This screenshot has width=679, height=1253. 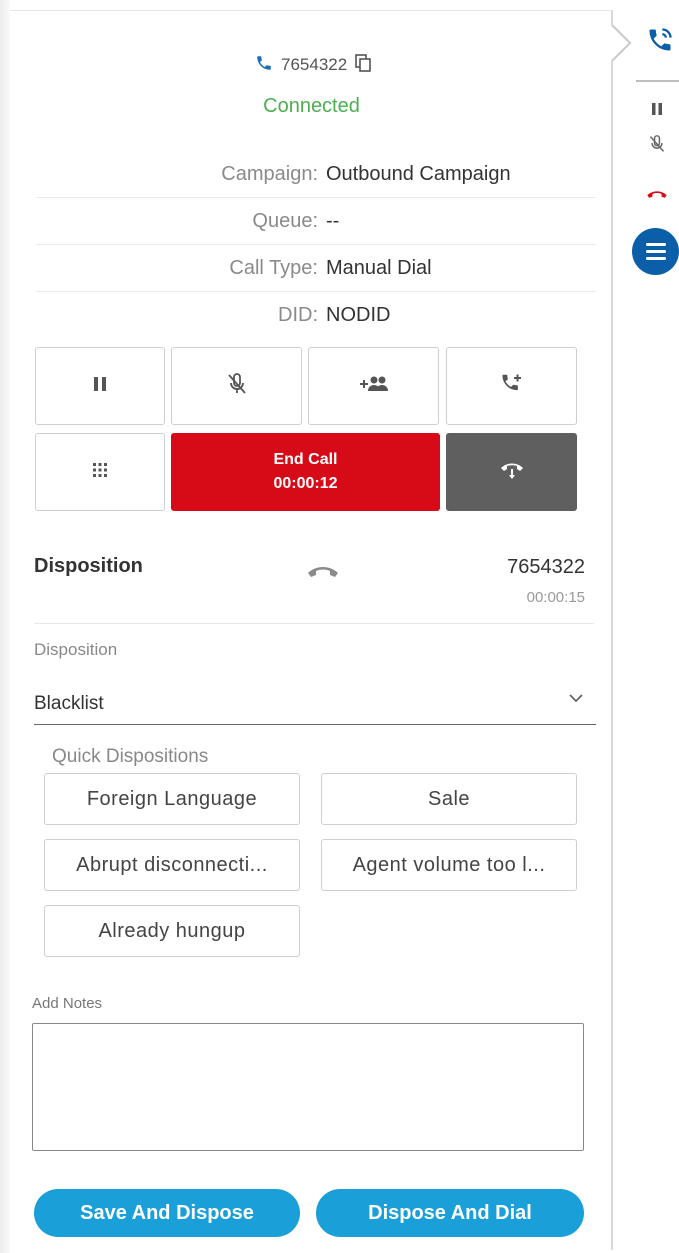 I want to click on disposition-selected-value: Blacklist, so click(x=69, y=703).